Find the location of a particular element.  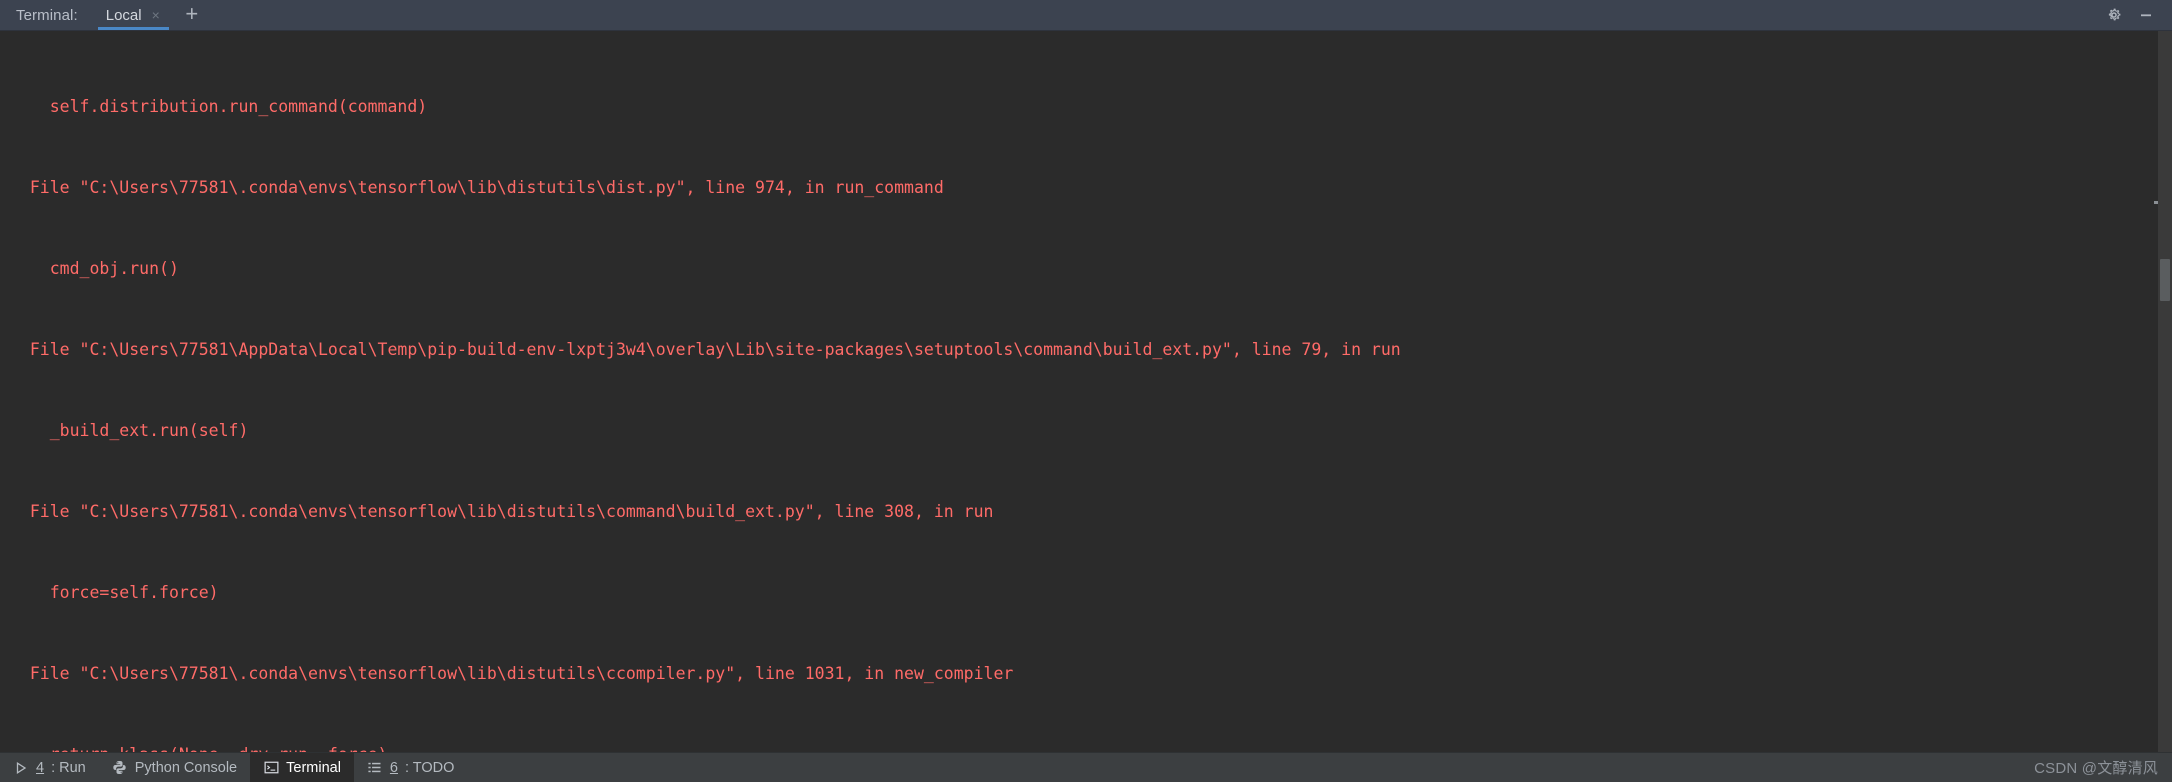

bottom-bar-item-run: 4 : Run is located at coordinates (49, 767).